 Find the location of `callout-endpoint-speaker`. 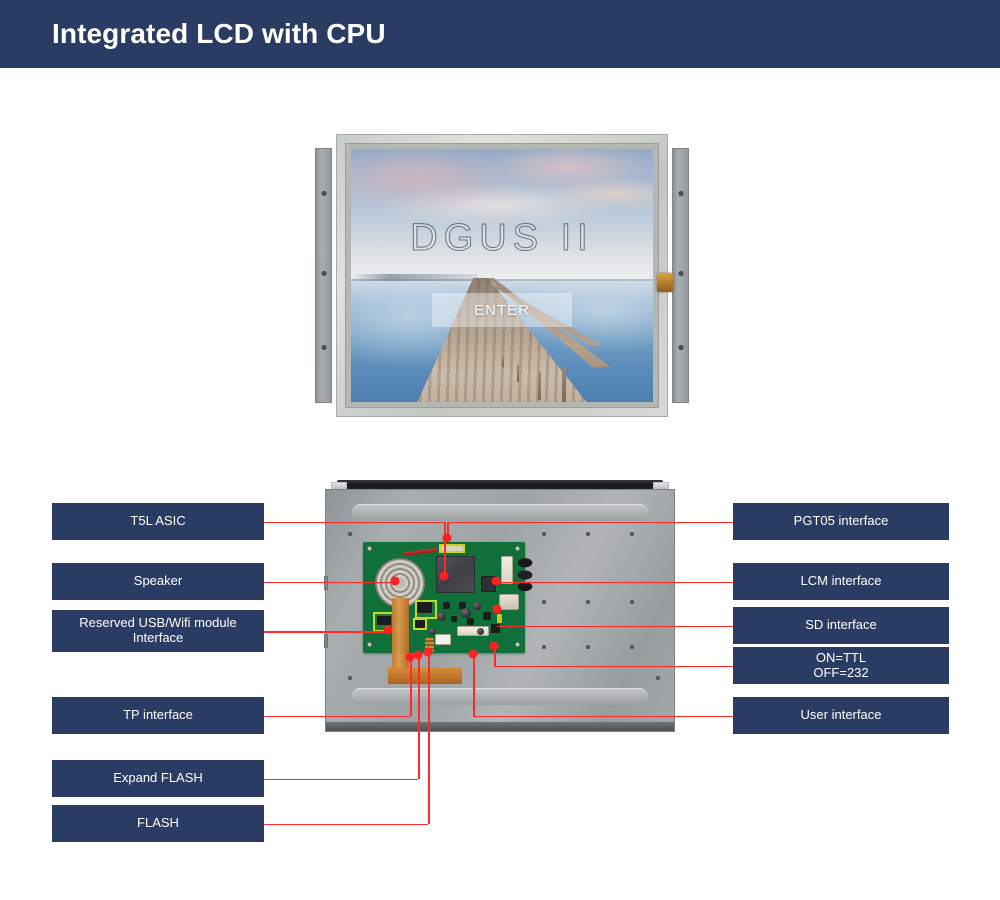

callout-endpoint-speaker is located at coordinates (395, 581).